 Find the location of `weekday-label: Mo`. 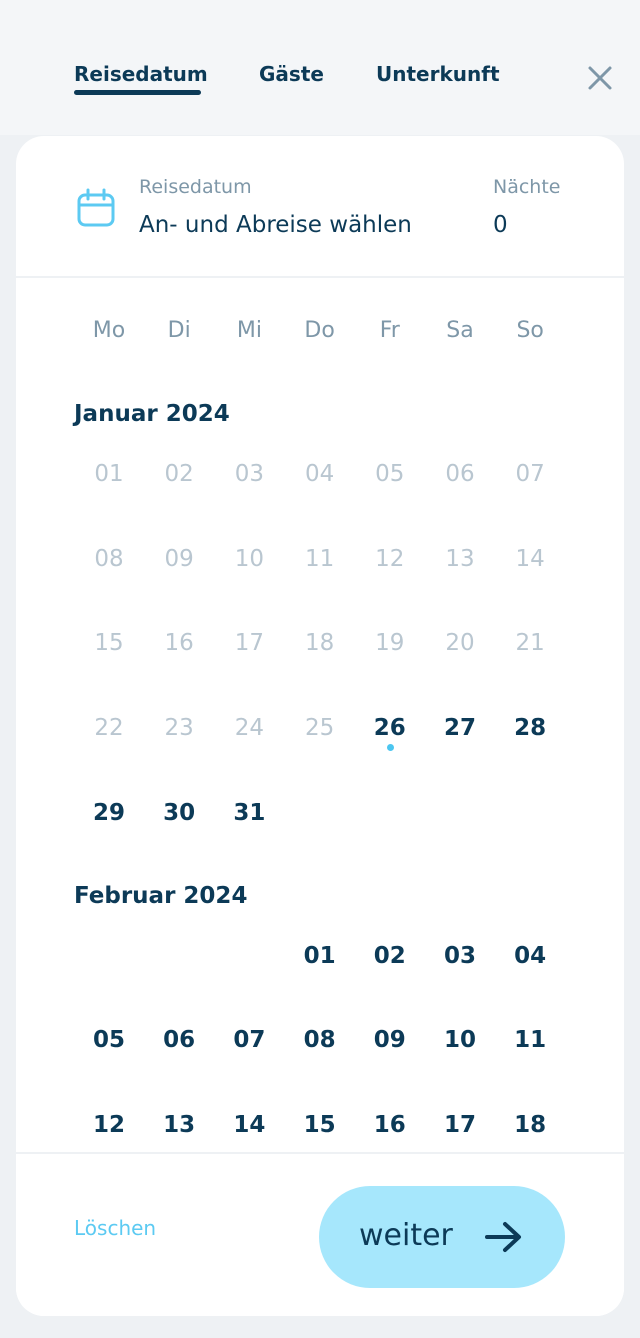

weekday-label: Mo is located at coordinates (109, 330).